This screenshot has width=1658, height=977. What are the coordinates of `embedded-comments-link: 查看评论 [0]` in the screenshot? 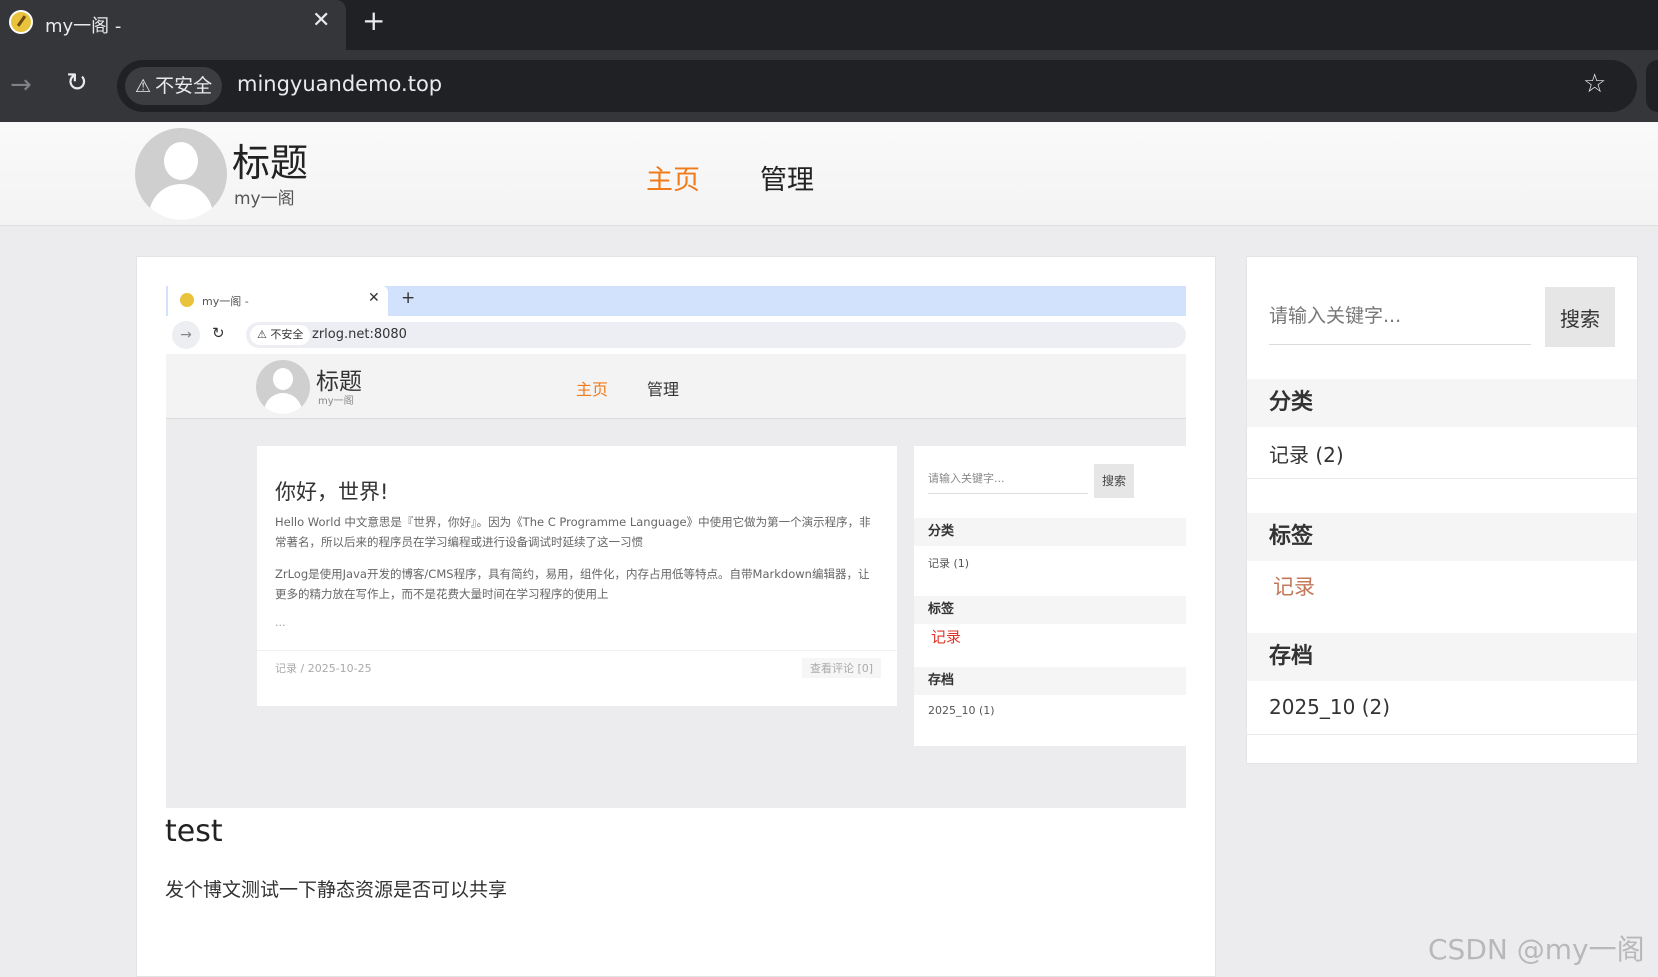 It's located at (842, 668).